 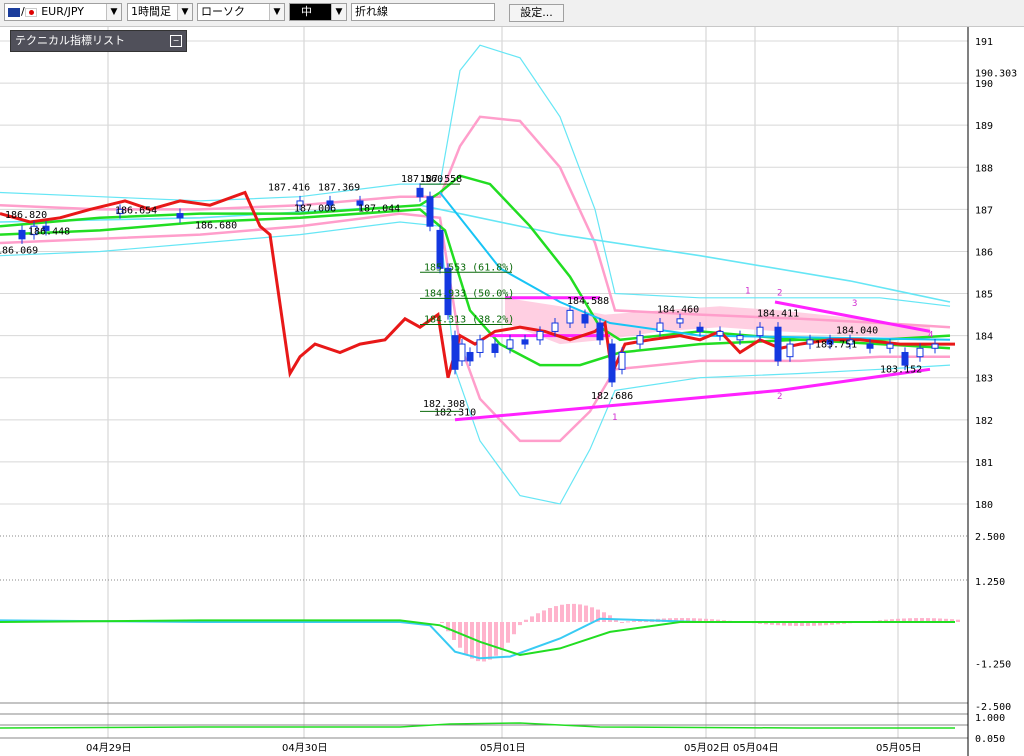 What do you see at coordinates (747, 292) in the screenshot?
I see `wave-point-label: 1` at bounding box center [747, 292].